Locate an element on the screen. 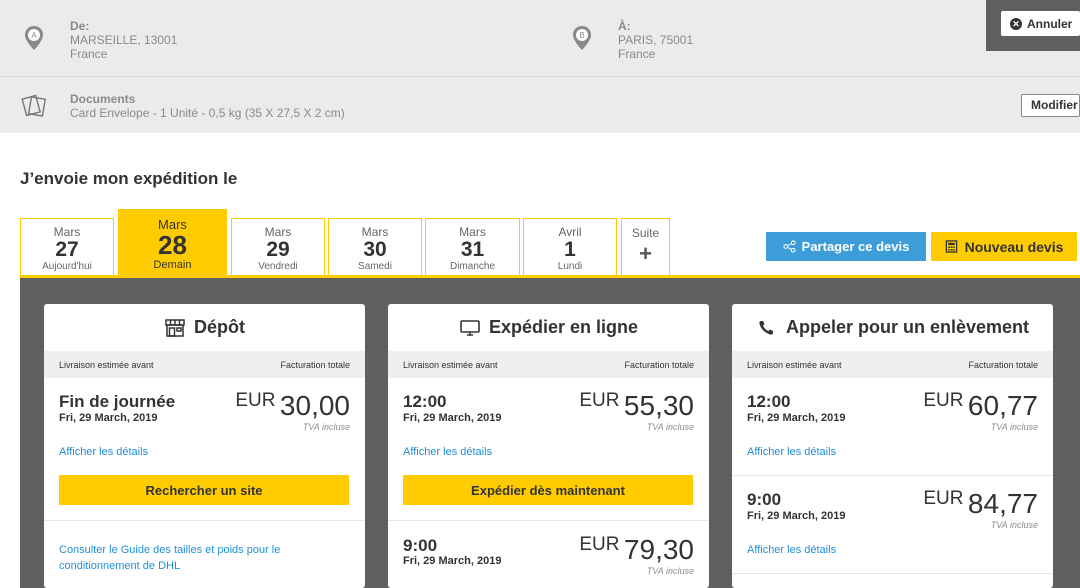 The height and width of the screenshot is (588, 1080). cancel-button: ✕ Annuler is located at coordinates (1040, 23).